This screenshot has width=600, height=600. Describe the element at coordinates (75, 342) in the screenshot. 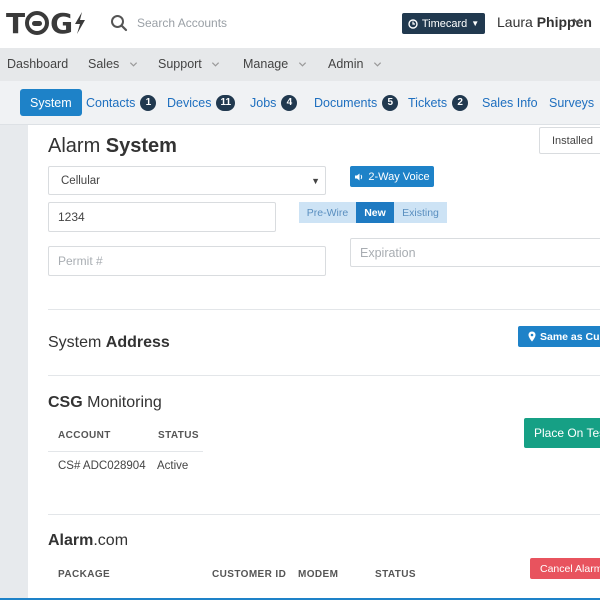

I see `heading-light: System` at that location.